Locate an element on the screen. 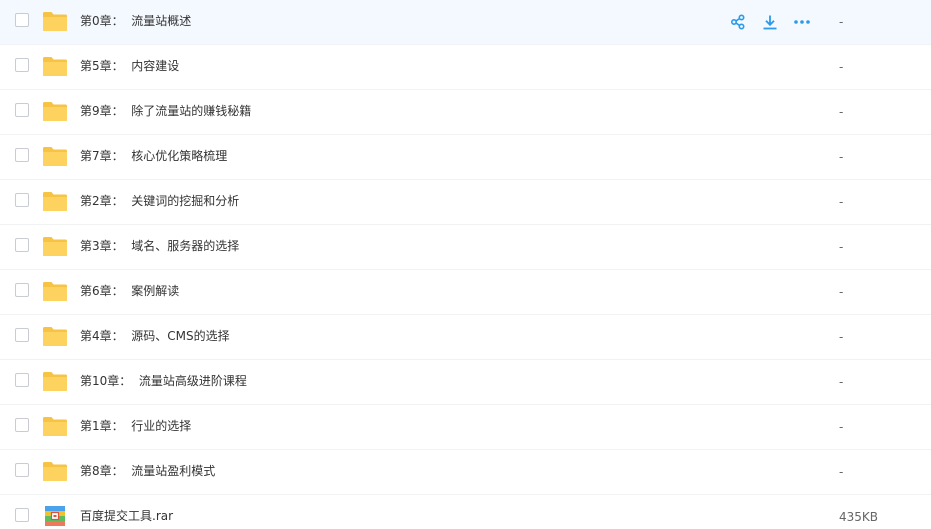 The image size is (931, 529). list-item: 第8章： 流量站盈利模式 - is located at coordinates (465, 472).